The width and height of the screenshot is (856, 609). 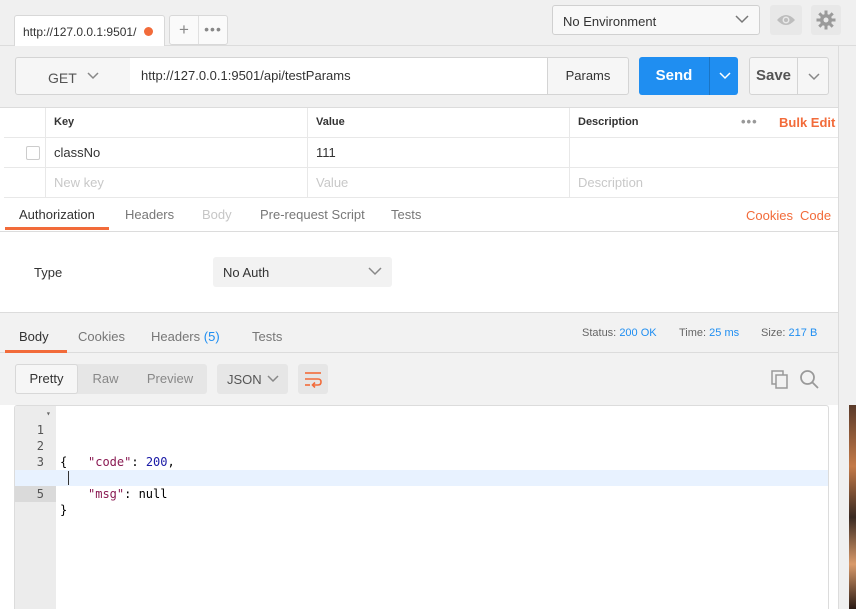 What do you see at coordinates (852, 507) in the screenshot?
I see `background-desktop-image` at bounding box center [852, 507].